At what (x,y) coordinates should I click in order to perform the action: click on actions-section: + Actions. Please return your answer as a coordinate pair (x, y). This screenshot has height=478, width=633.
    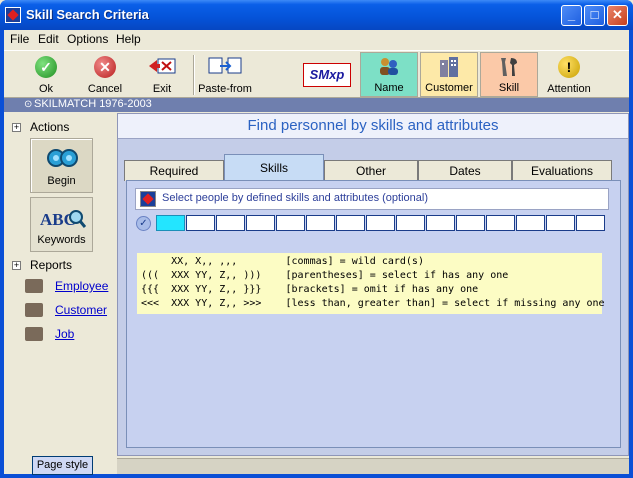
    Looking at the image, I should click on (40, 127).